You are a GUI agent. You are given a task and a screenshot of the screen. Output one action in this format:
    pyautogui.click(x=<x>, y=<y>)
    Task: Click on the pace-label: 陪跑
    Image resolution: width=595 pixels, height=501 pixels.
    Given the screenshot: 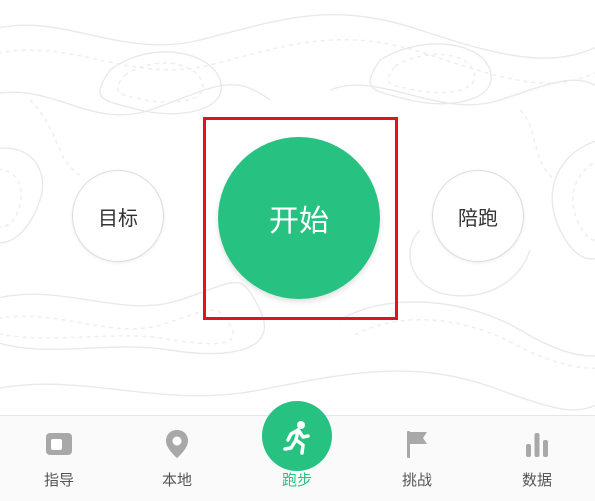 What is the action you would take?
    pyautogui.click(x=478, y=217)
    